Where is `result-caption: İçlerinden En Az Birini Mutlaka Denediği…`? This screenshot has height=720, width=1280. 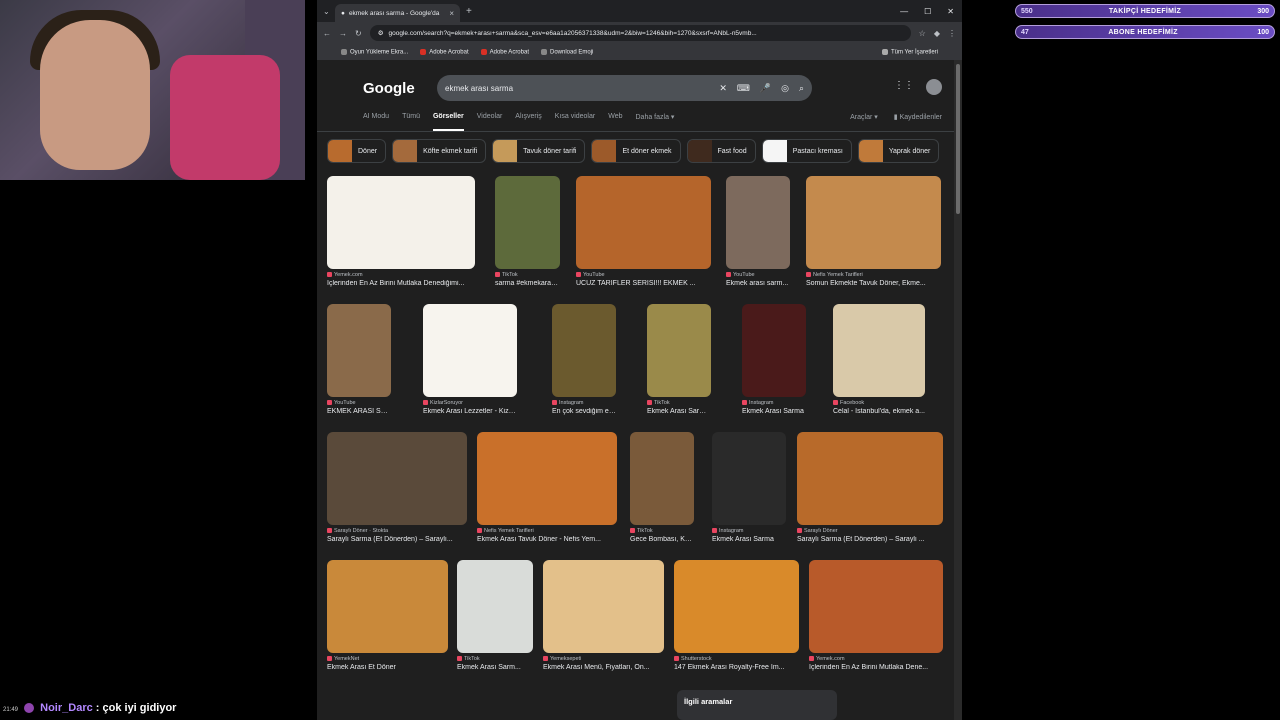
result-caption: İçlerinden En Az Birini Mutlaka Denediği… is located at coordinates (401, 283).